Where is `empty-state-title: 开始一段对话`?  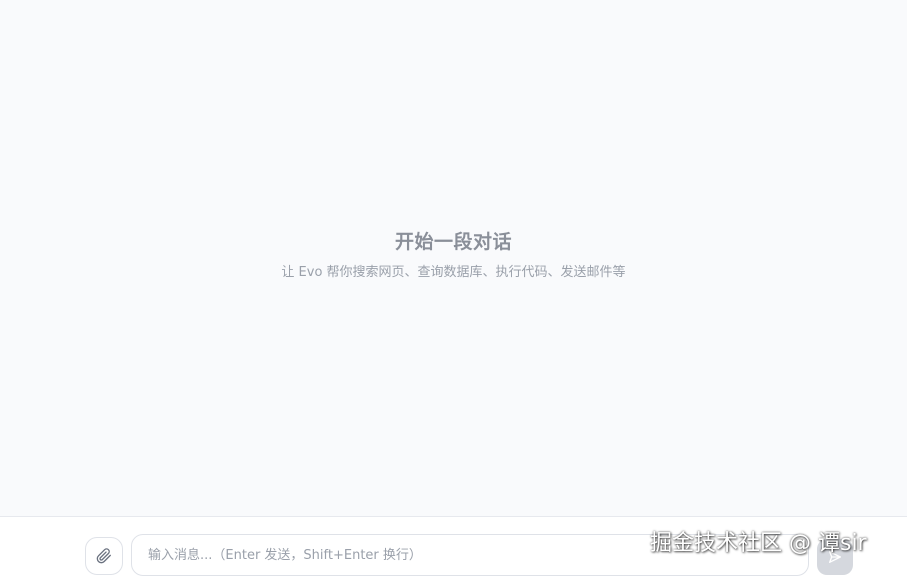
empty-state-title: 开始一段对话 is located at coordinates (453, 242).